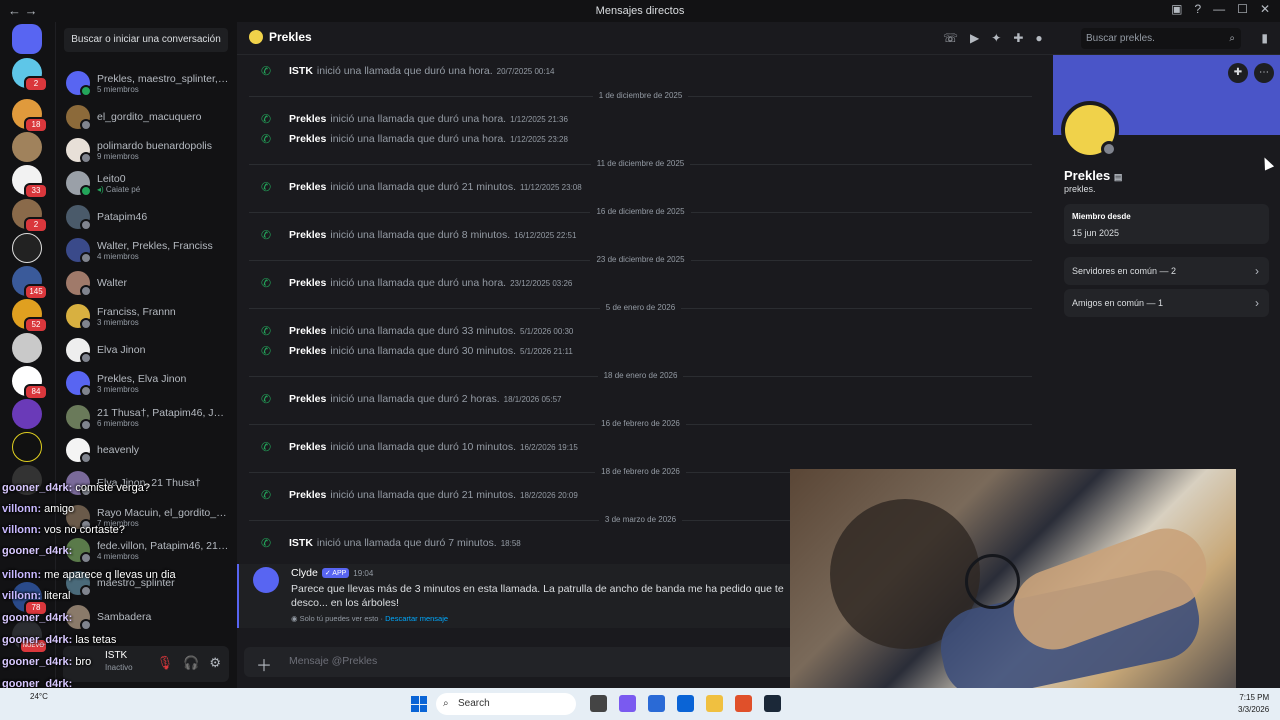  Describe the element at coordinates (30, 316) in the screenshot. I see `server-icon: 52` at that location.